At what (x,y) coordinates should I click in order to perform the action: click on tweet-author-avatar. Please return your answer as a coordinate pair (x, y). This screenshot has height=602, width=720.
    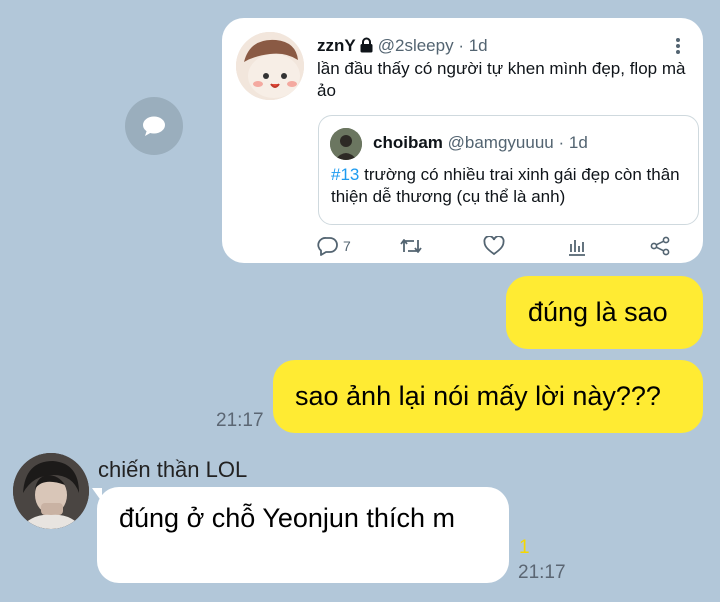
    Looking at the image, I should click on (270, 66).